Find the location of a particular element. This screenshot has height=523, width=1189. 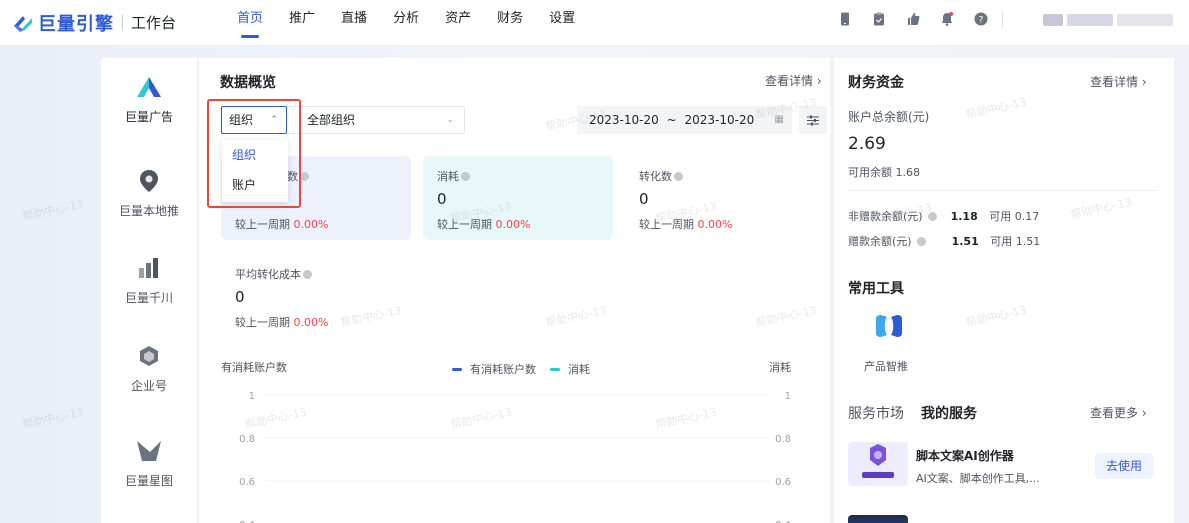

metric-label-text: 平均转化成本 is located at coordinates (268, 274).